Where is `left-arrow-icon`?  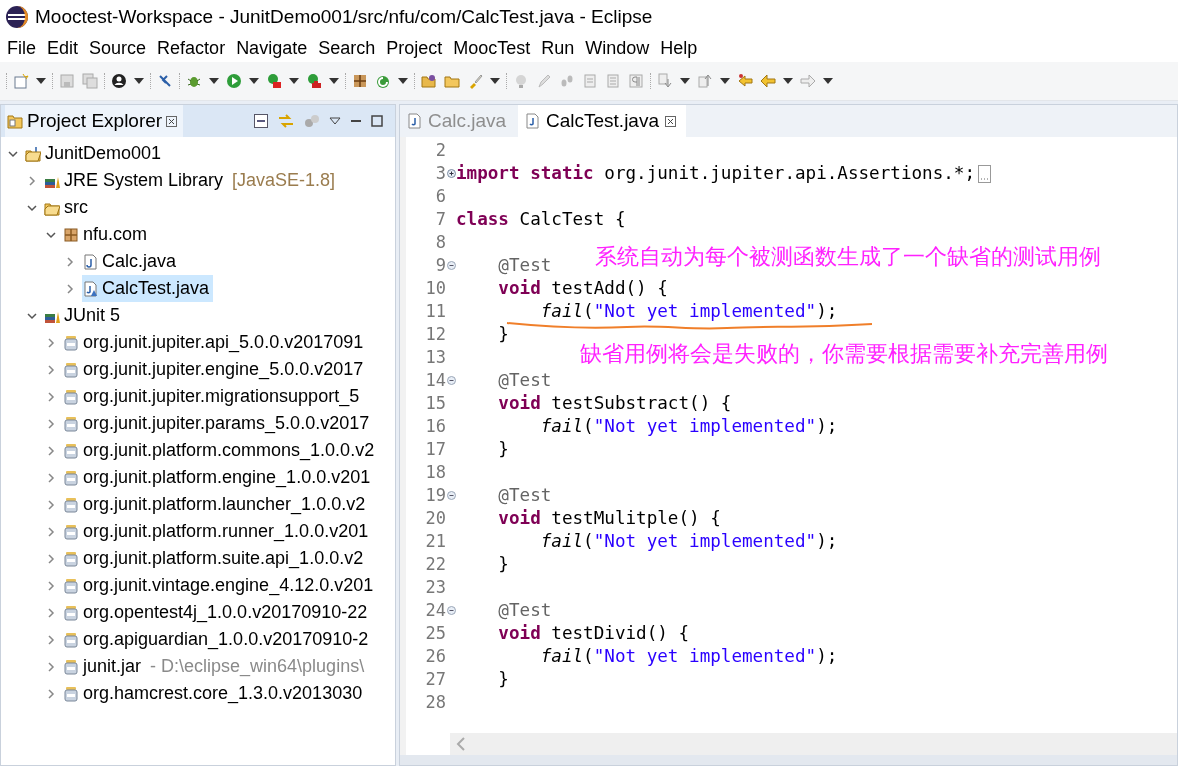
left-arrow-icon is located at coordinates (768, 81).